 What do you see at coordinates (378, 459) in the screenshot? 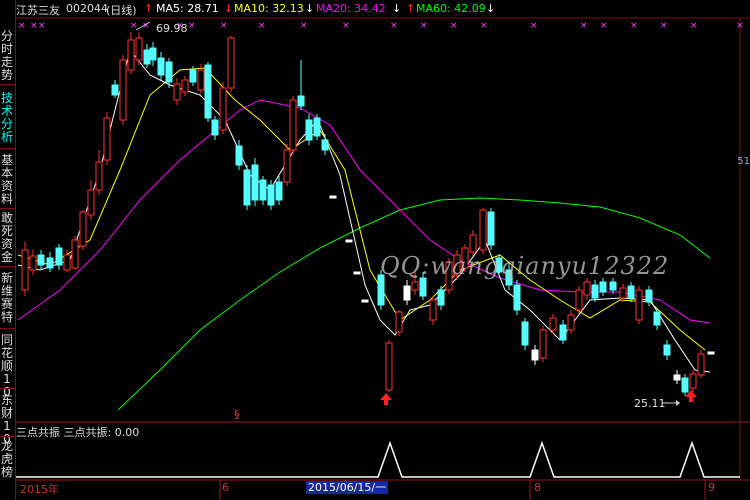
I see `oscillator-peaks` at bounding box center [378, 459].